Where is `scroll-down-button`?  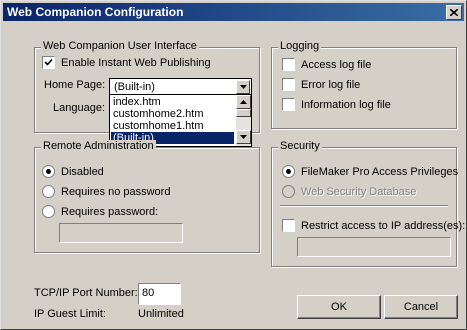 scroll-down-button is located at coordinates (243, 137).